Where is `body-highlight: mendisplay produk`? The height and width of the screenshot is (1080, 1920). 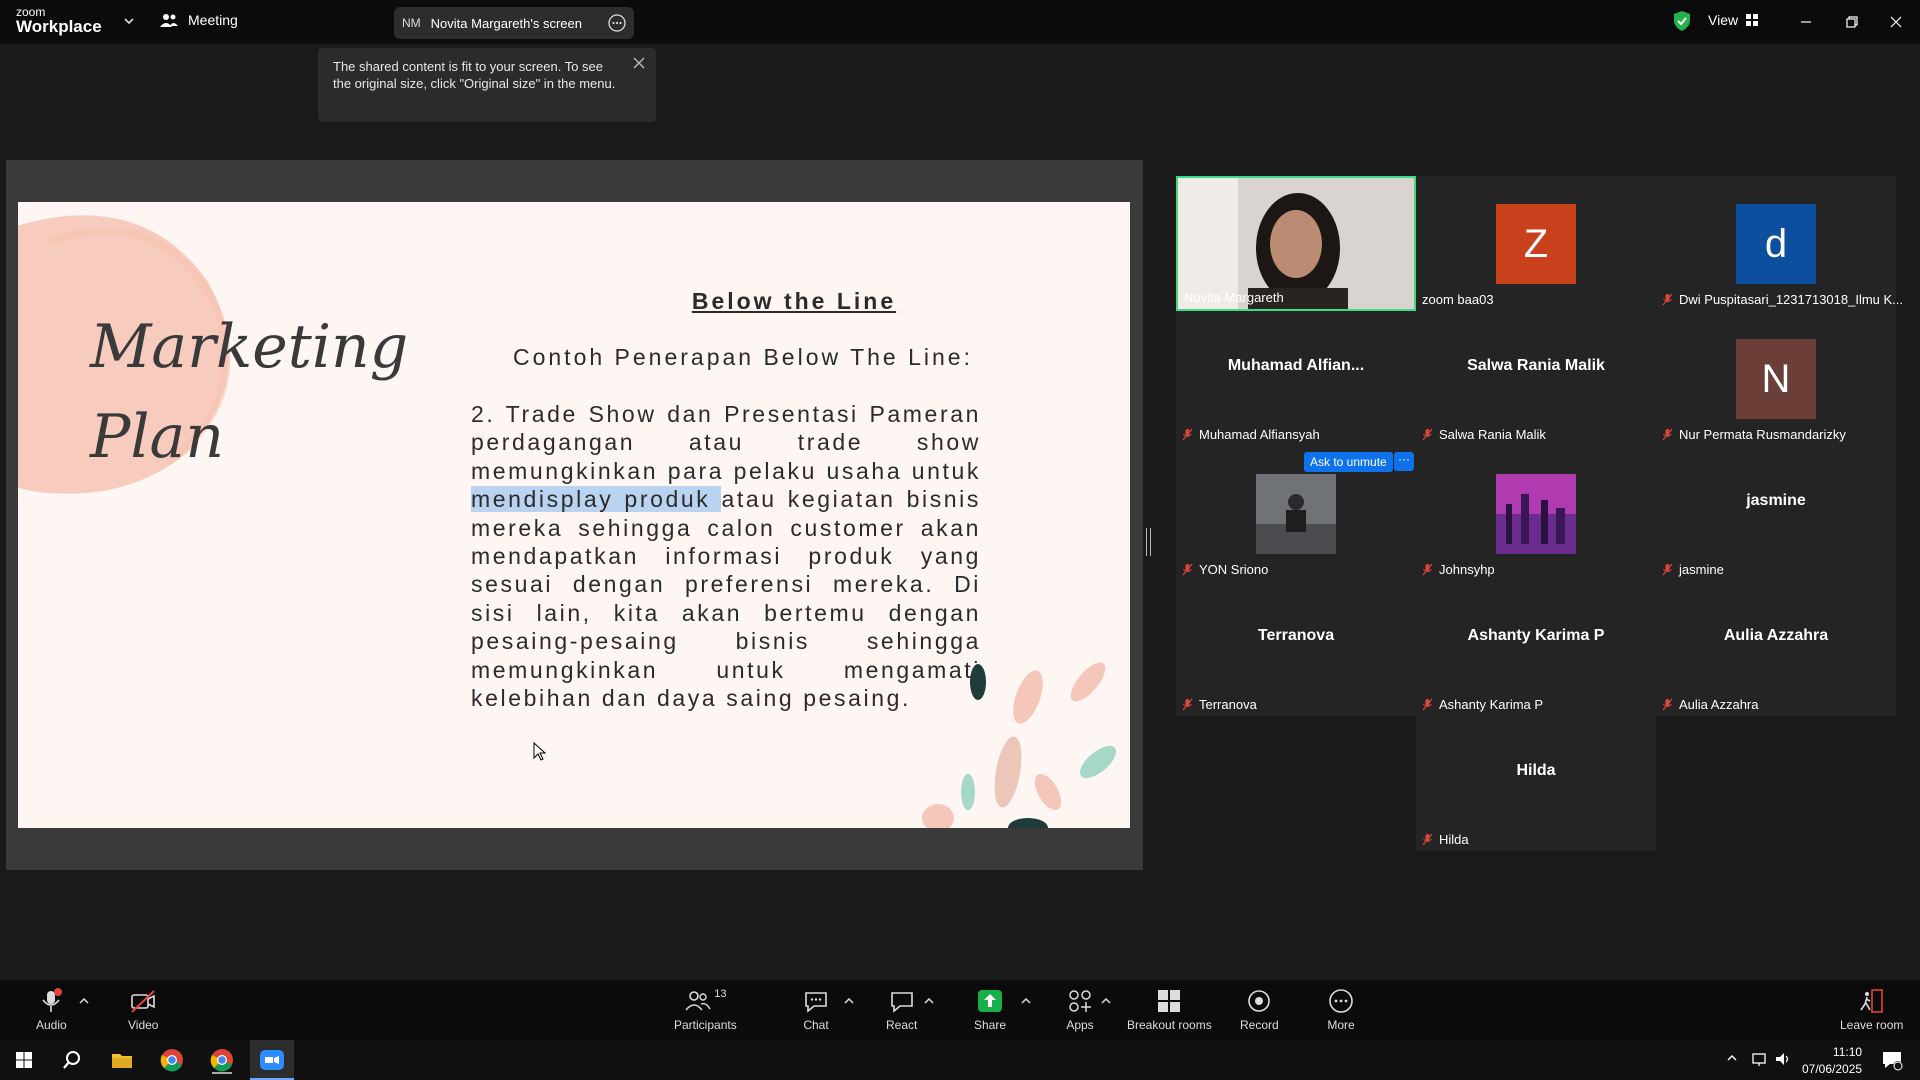 body-highlight: mendisplay produk is located at coordinates (596, 499).